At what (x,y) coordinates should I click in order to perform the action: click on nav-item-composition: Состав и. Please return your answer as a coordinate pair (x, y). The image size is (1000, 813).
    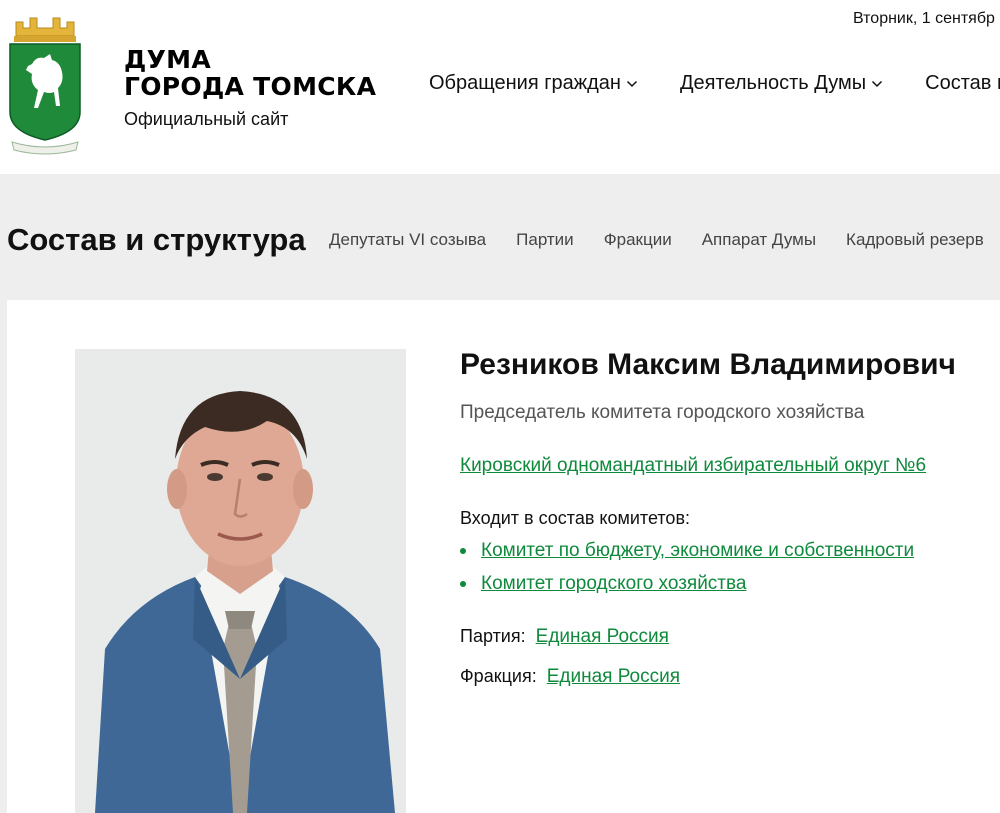
    Looking at the image, I should click on (962, 83).